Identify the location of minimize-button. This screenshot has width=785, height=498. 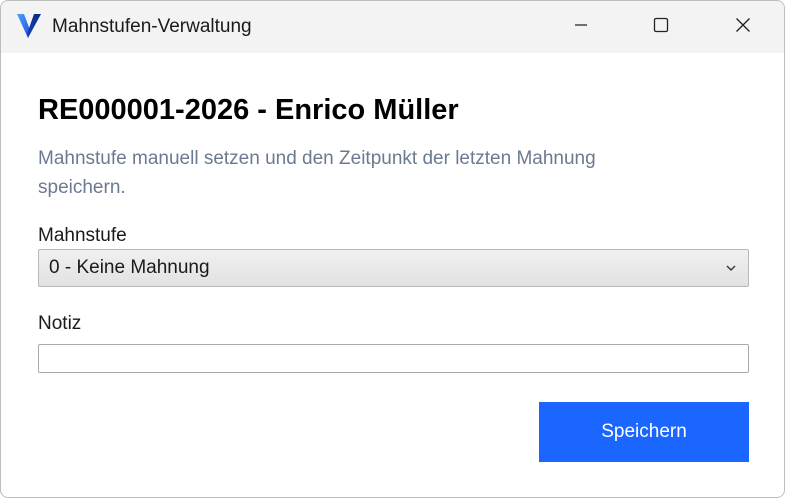
(581, 27).